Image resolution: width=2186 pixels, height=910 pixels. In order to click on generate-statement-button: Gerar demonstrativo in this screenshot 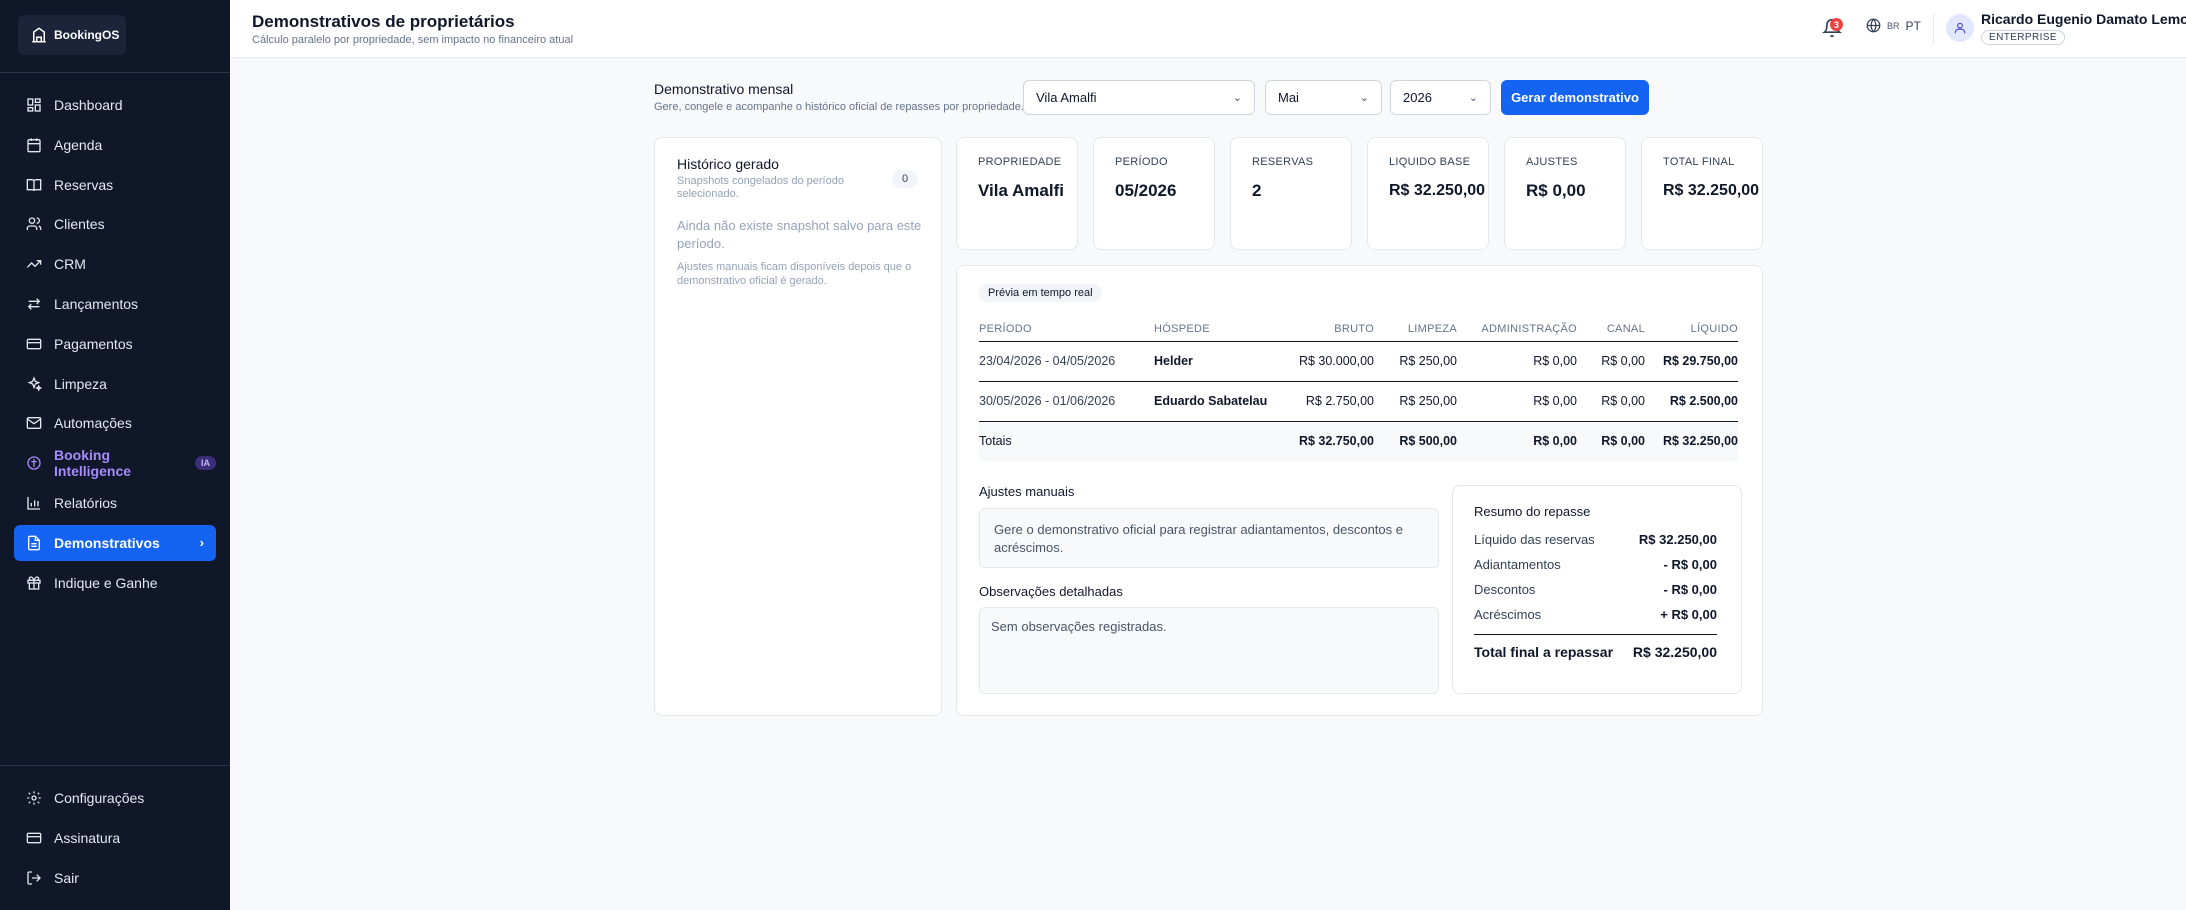, I will do `click(1575, 97)`.